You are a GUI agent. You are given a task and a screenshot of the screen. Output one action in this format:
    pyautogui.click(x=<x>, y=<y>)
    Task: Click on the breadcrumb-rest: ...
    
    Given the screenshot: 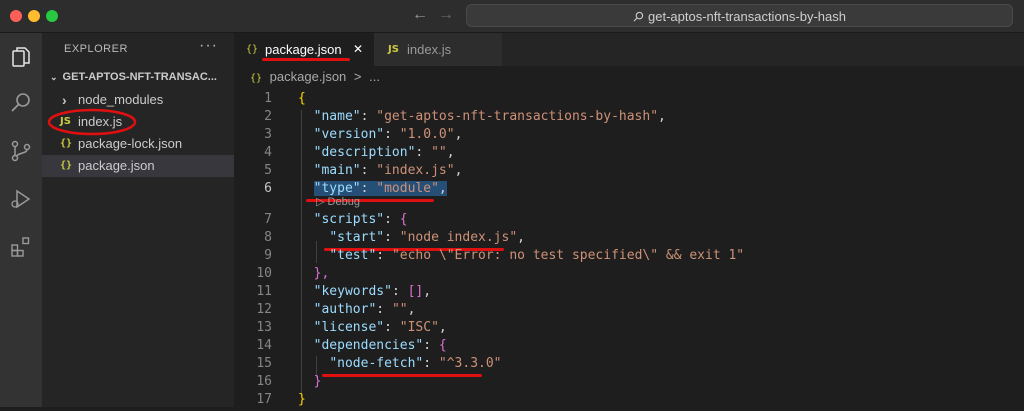 What is the action you would take?
    pyautogui.click(x=374, y=76)
    